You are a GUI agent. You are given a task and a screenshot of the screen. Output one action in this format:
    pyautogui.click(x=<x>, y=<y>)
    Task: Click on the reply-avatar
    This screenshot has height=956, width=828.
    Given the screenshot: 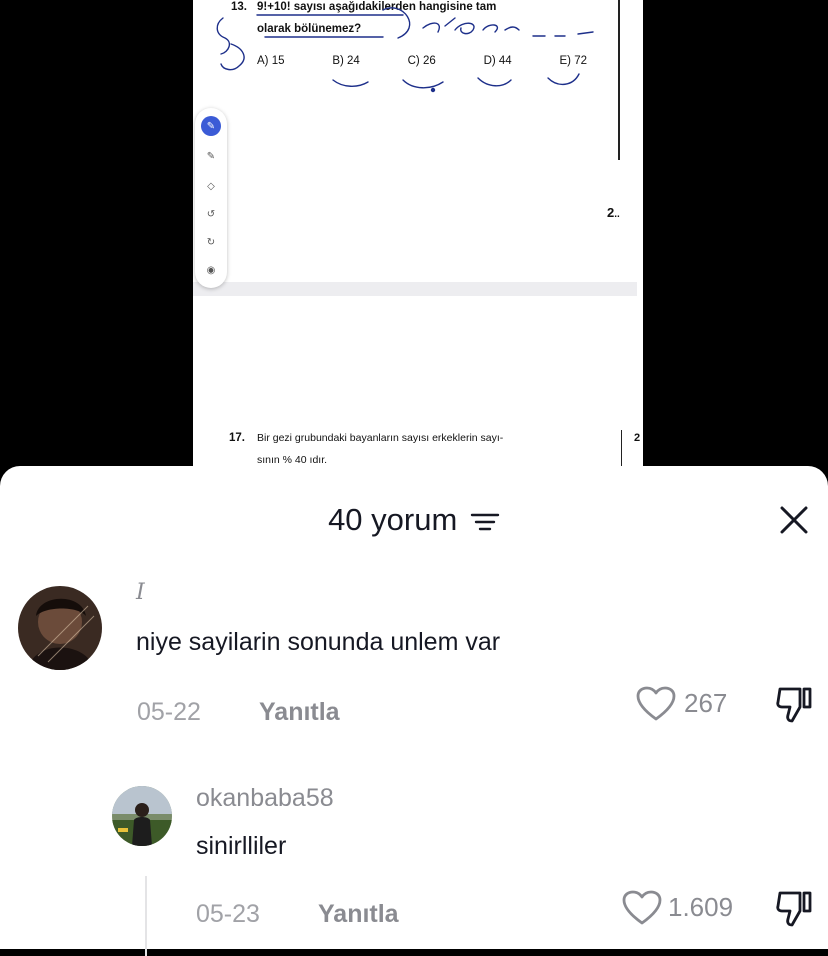 What is the action you would take?
    pyautogui.click(x=142, y=816)
    